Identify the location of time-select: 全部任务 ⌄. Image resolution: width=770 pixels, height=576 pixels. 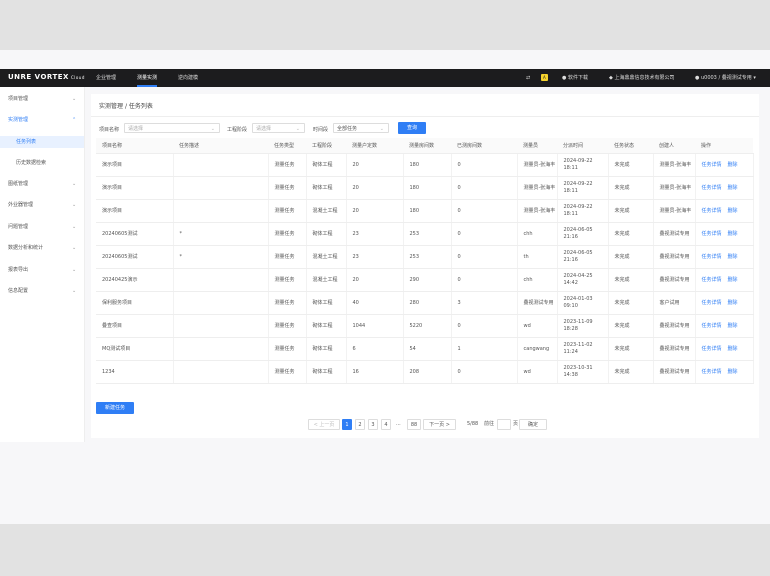
(361, 128).